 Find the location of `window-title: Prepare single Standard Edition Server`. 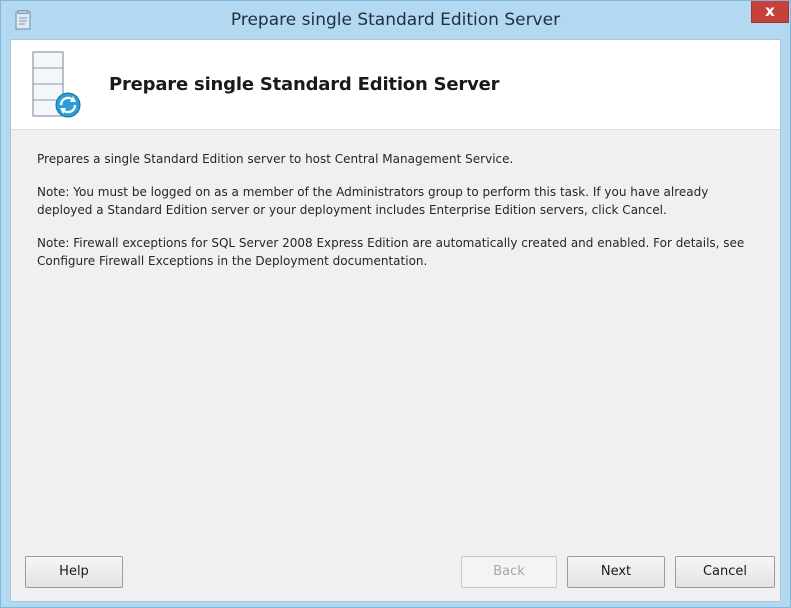

window-title: Prepare single Standard Edition Server is located at coordinates (395, 20).